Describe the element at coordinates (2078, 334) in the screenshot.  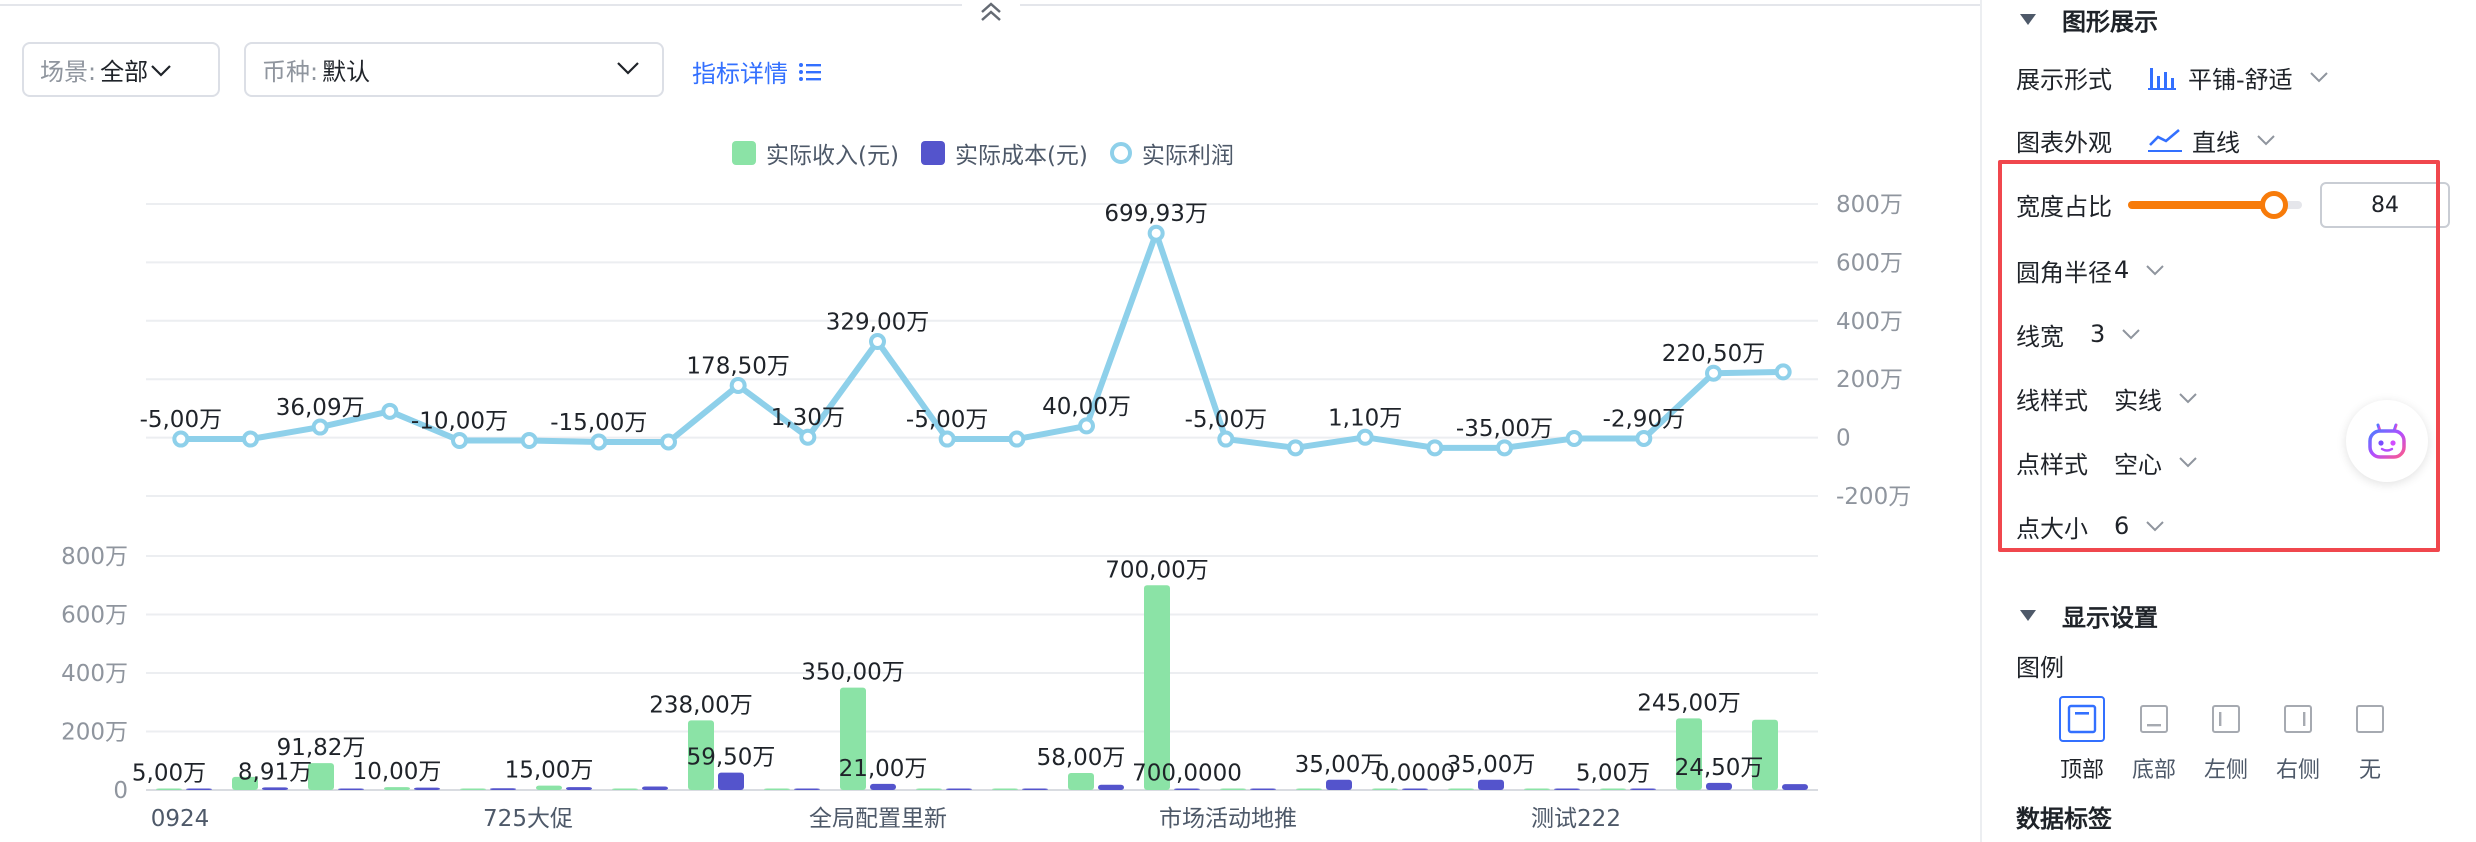
I see `line-width-row: 线宽 3` at that location.